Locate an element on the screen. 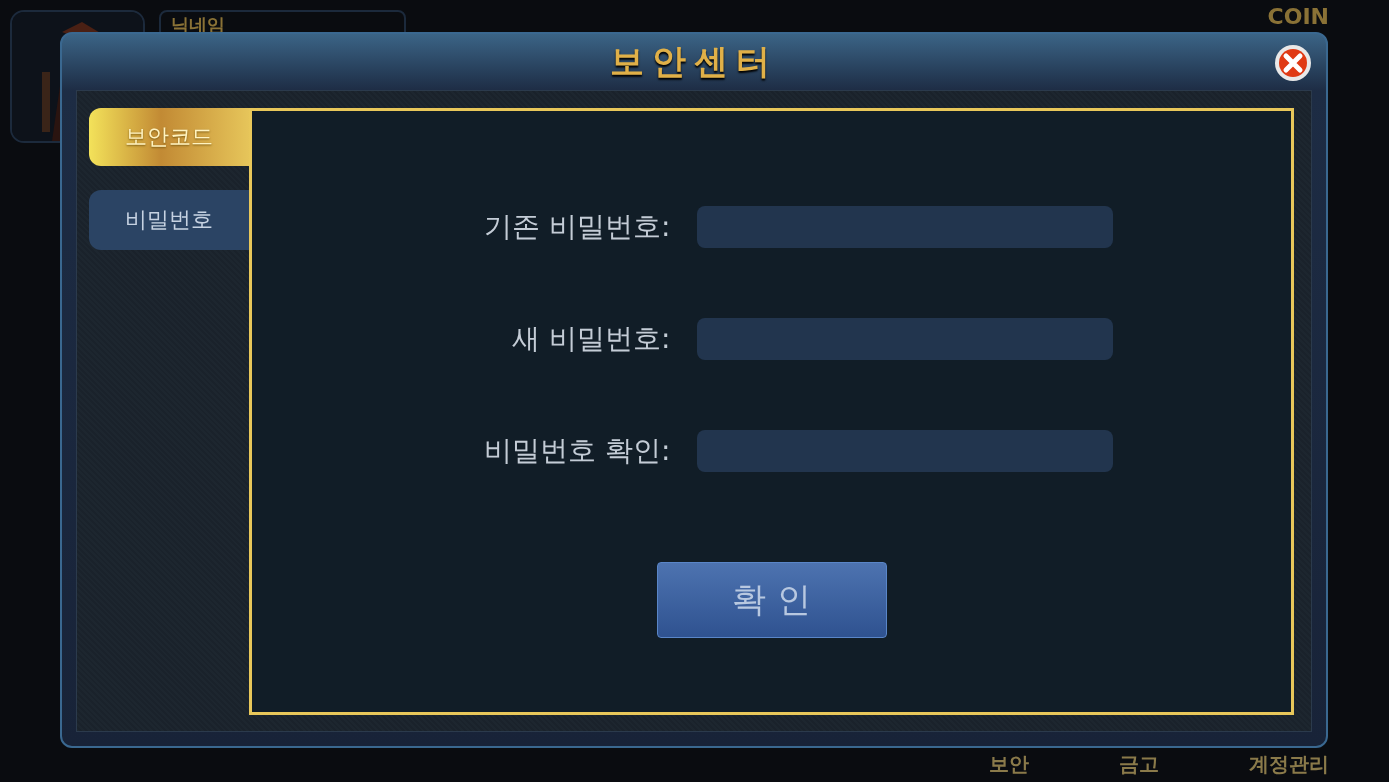 The image size is (1389, 782). nav-item: 금고 is located at coordinates (1139, 764).